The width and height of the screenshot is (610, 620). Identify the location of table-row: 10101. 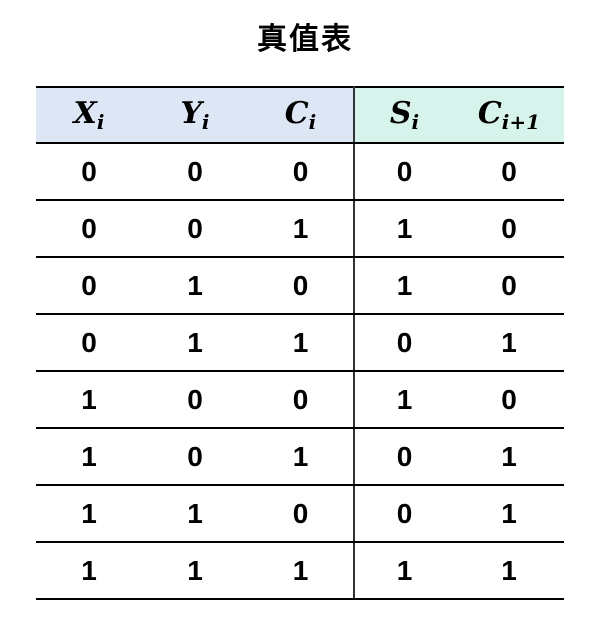
(300, 457).